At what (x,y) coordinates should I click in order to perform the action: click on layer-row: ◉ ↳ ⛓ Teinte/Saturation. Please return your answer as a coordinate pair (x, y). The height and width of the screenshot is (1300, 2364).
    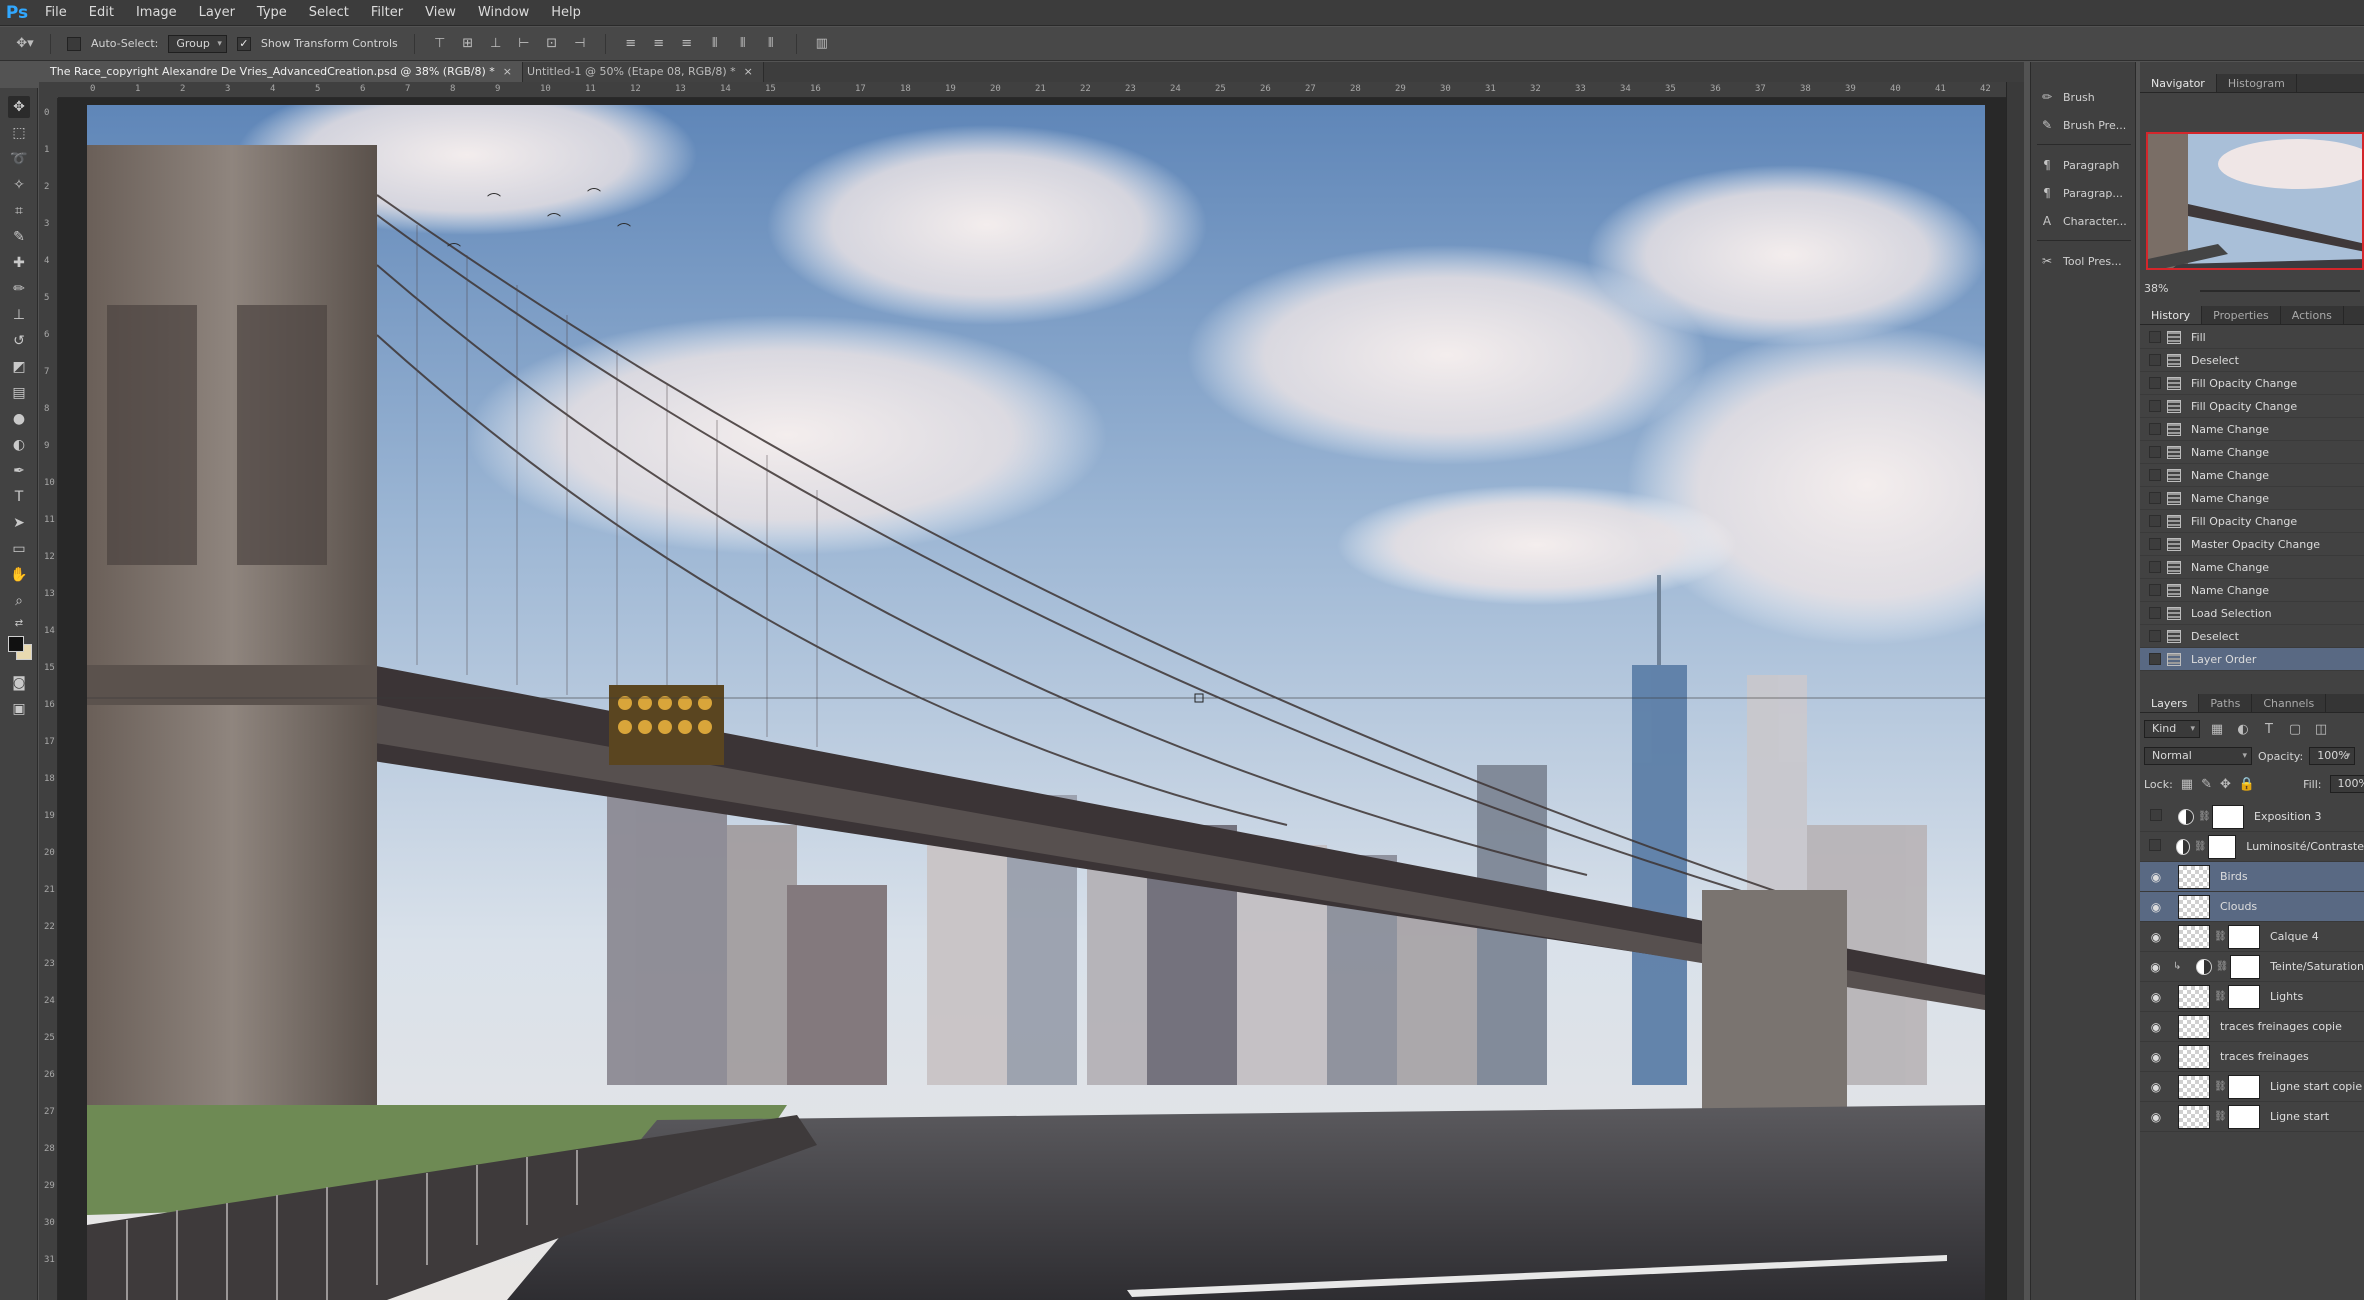
    Looking at the image, I should click on (2252, 967).